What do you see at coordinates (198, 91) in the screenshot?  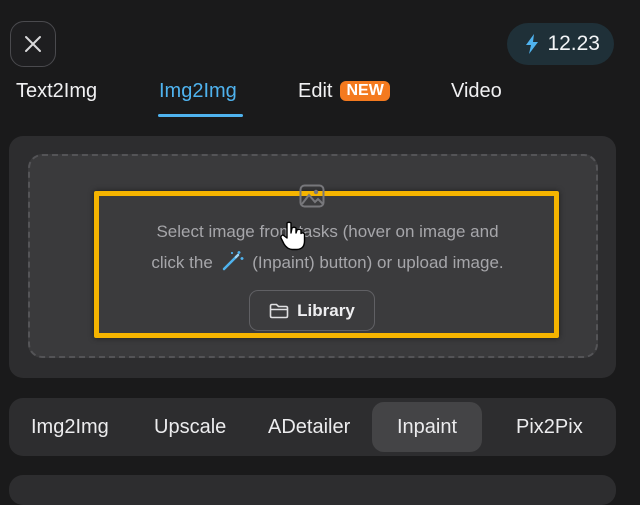 I see `tab-img2img: Img2Img` at bounding box center [198, 91].